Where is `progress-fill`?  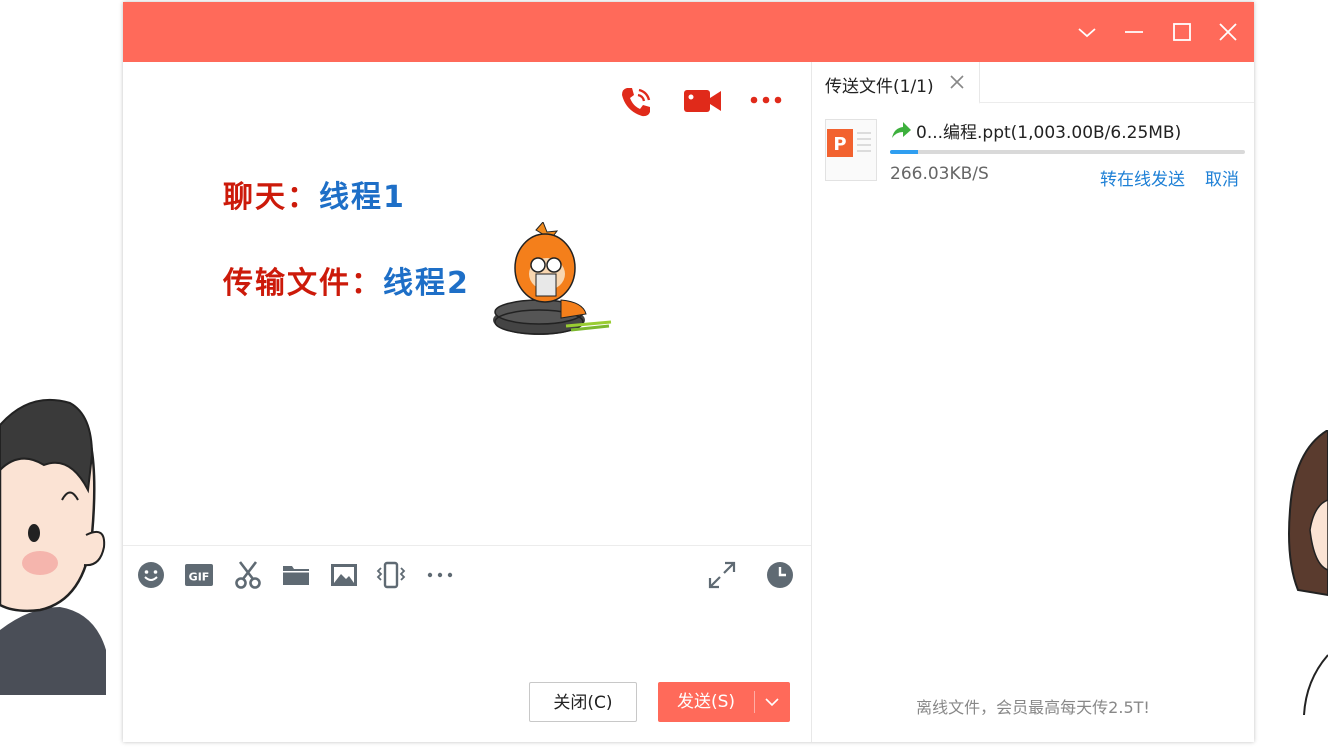
progress-fill is located at coordinates (904, 152).